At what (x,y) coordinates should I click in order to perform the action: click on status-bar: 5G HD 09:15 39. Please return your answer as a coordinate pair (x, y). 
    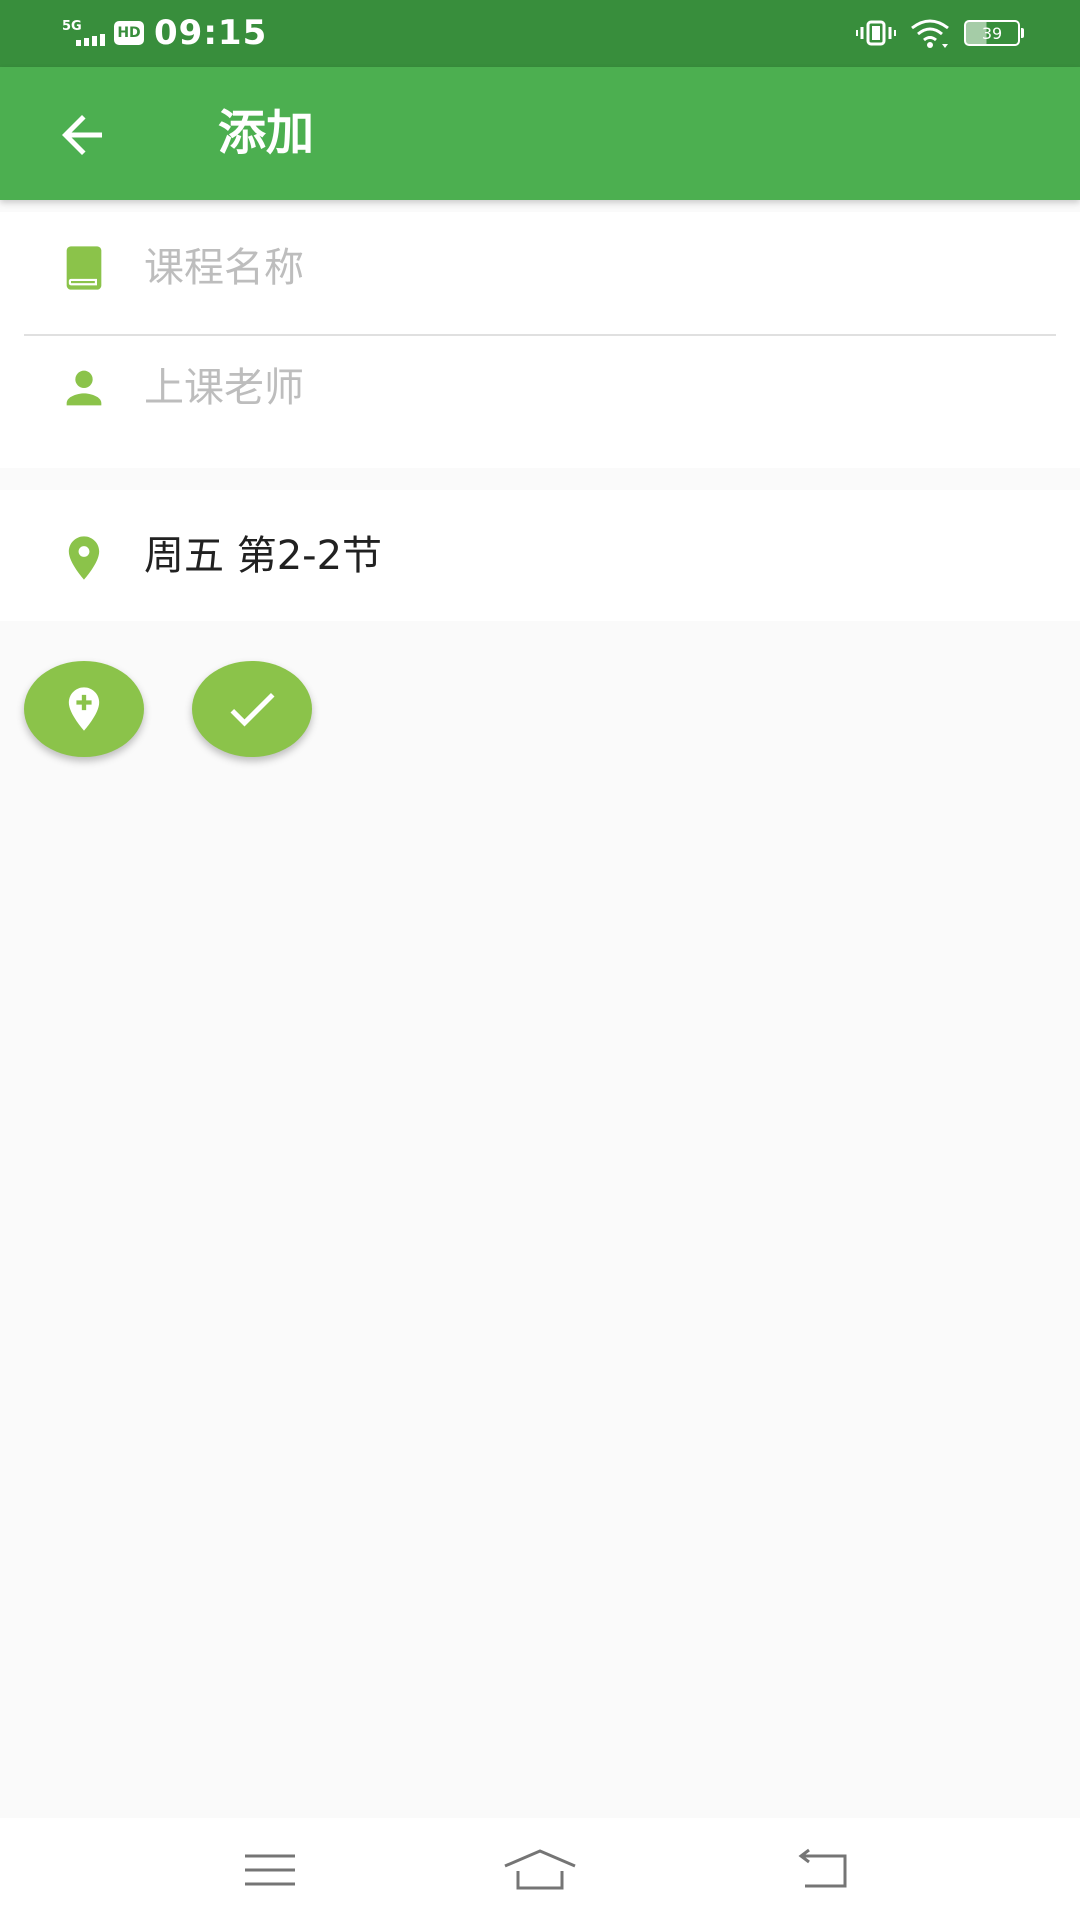
    Looking at the image, I should click on (540, 33).